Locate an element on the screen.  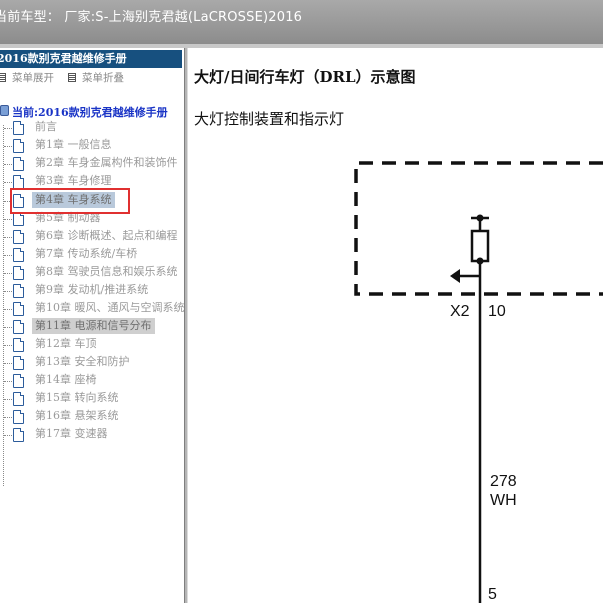
book-icon is located at coordinates (4, 110).